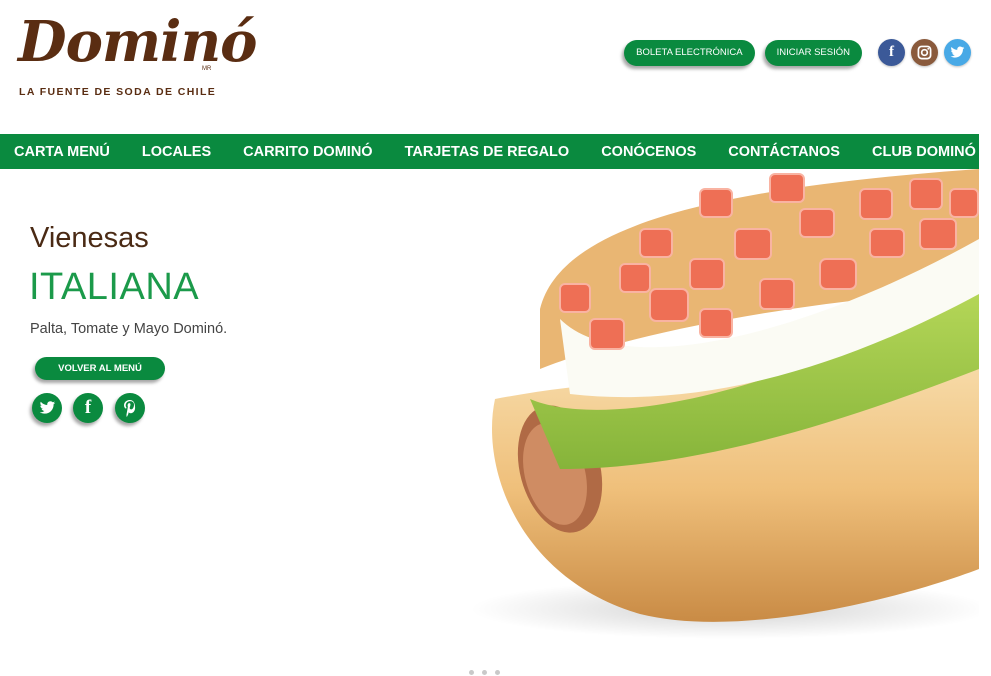 This screenshot has width=991, height=676. I want to click on pinterest-icon, so click(130, 408).